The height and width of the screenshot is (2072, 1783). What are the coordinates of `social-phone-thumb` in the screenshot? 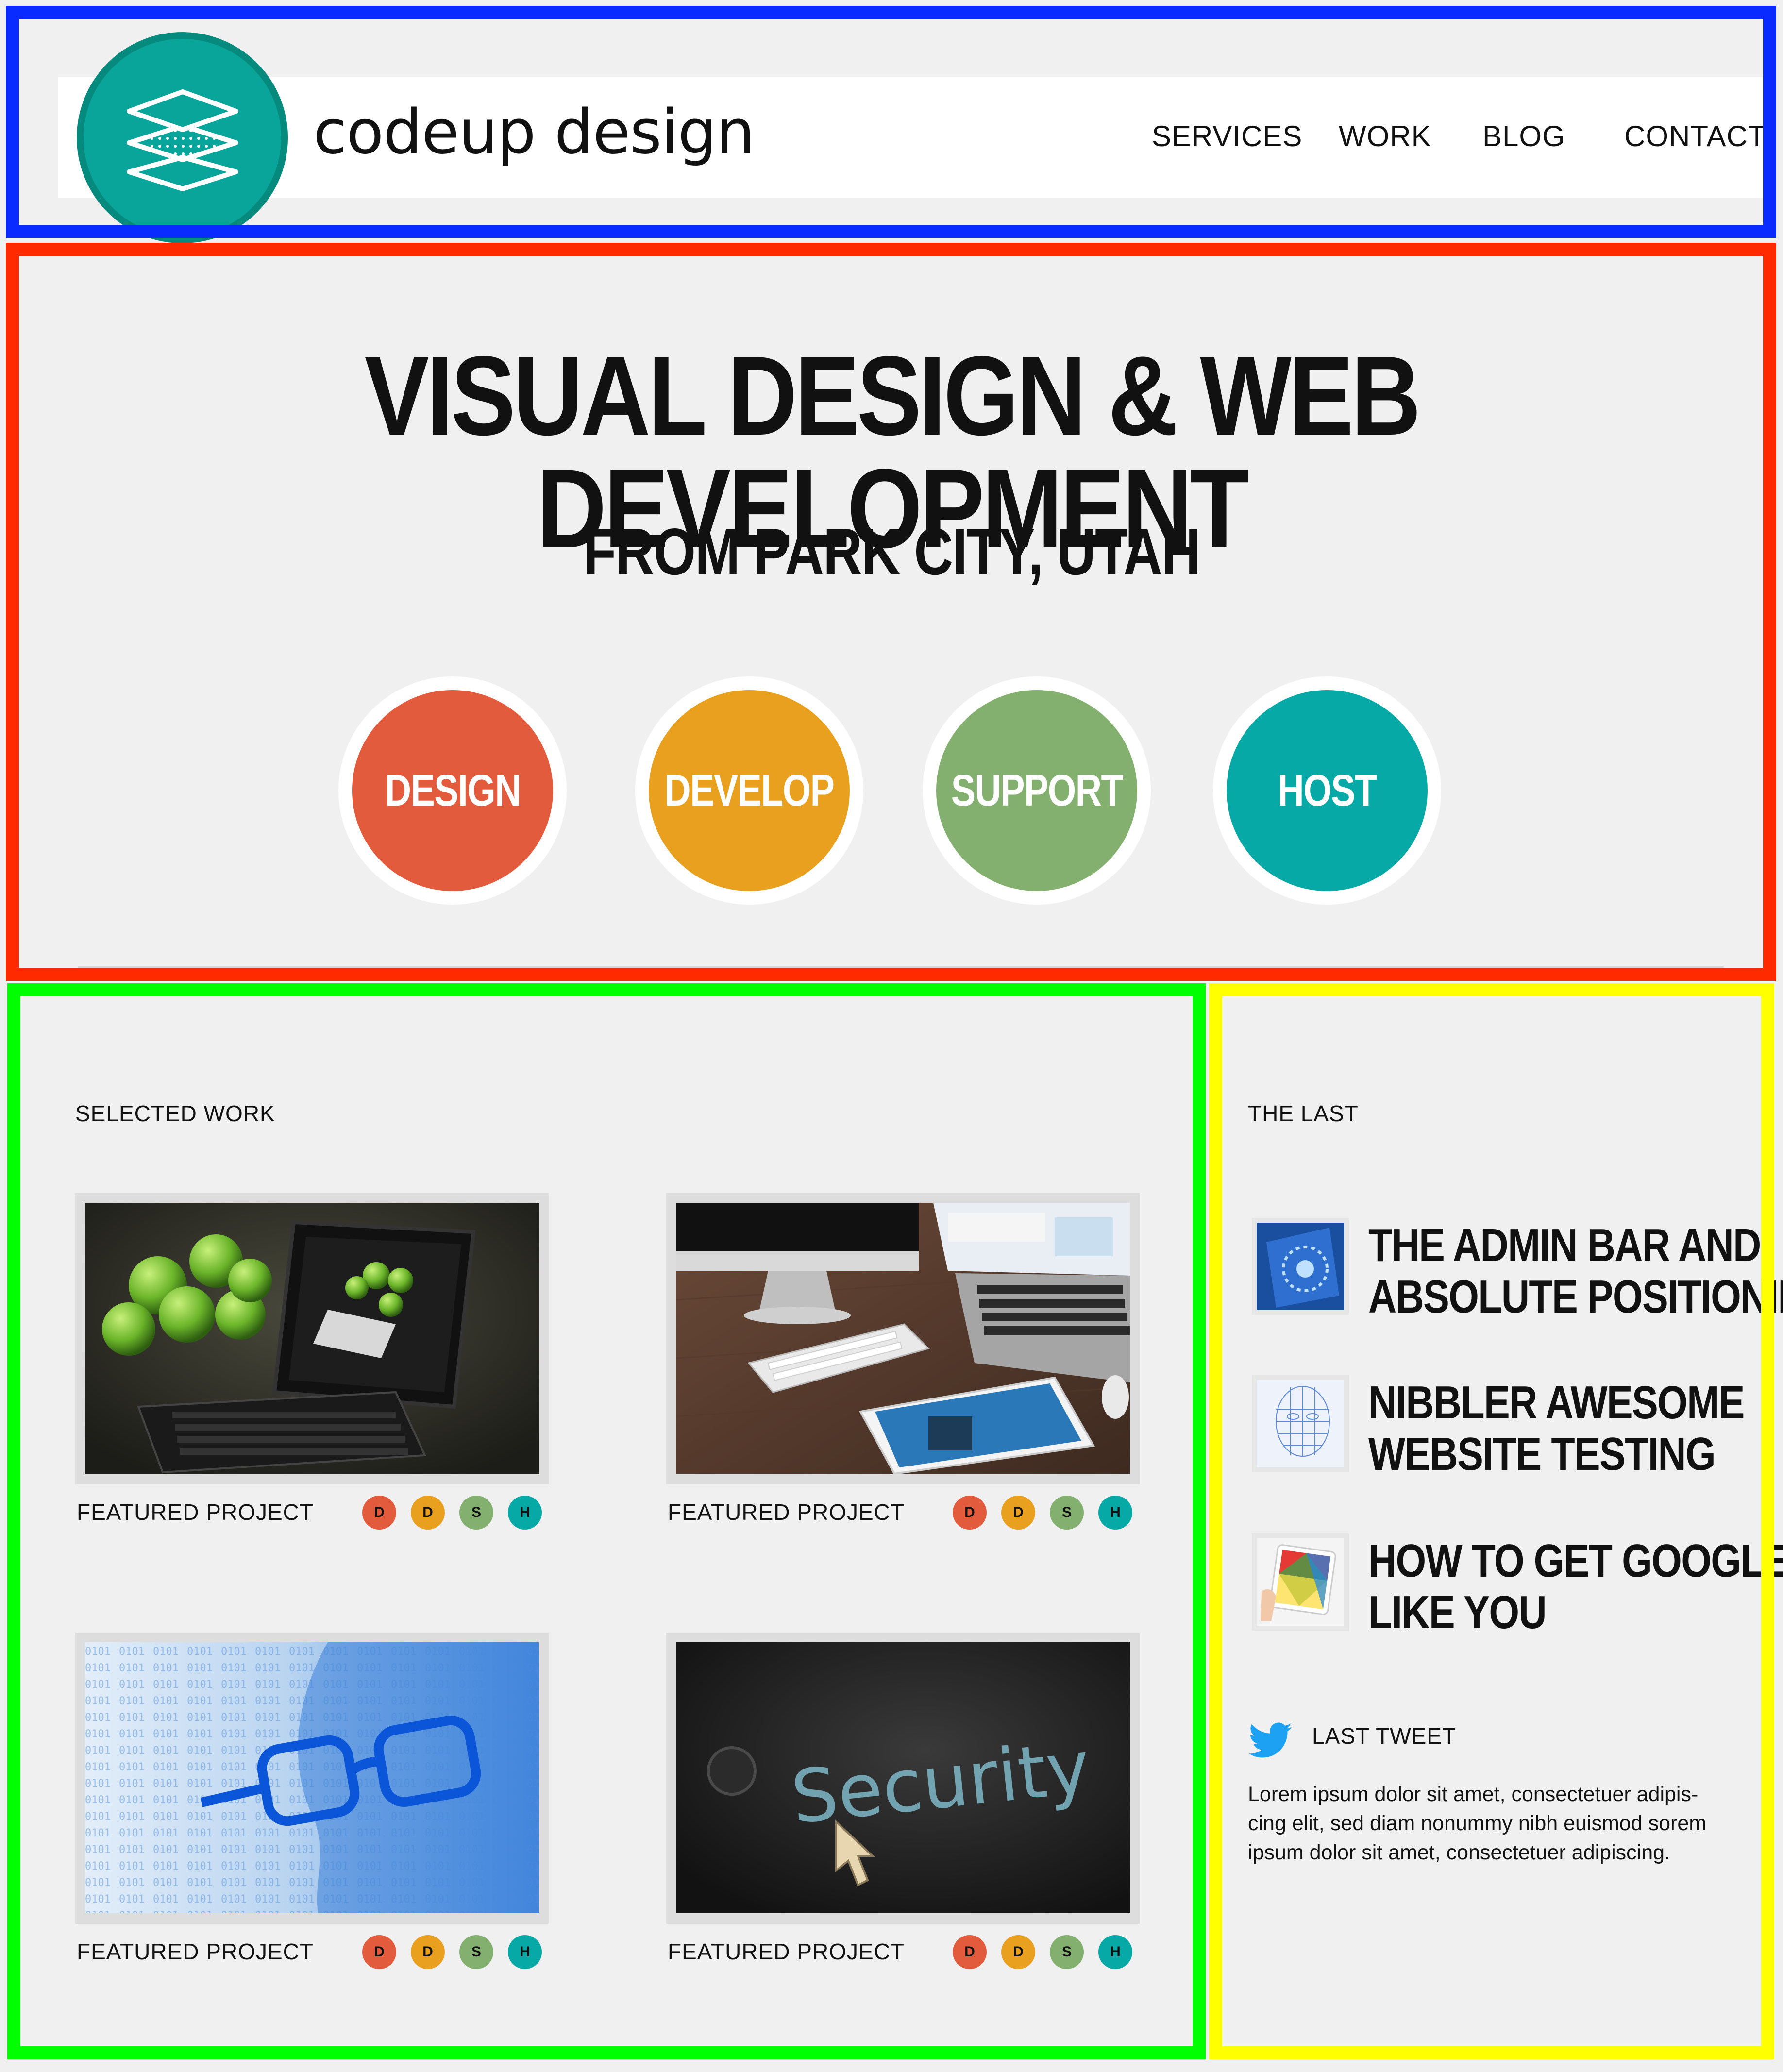 It's located at (1300, 1266).